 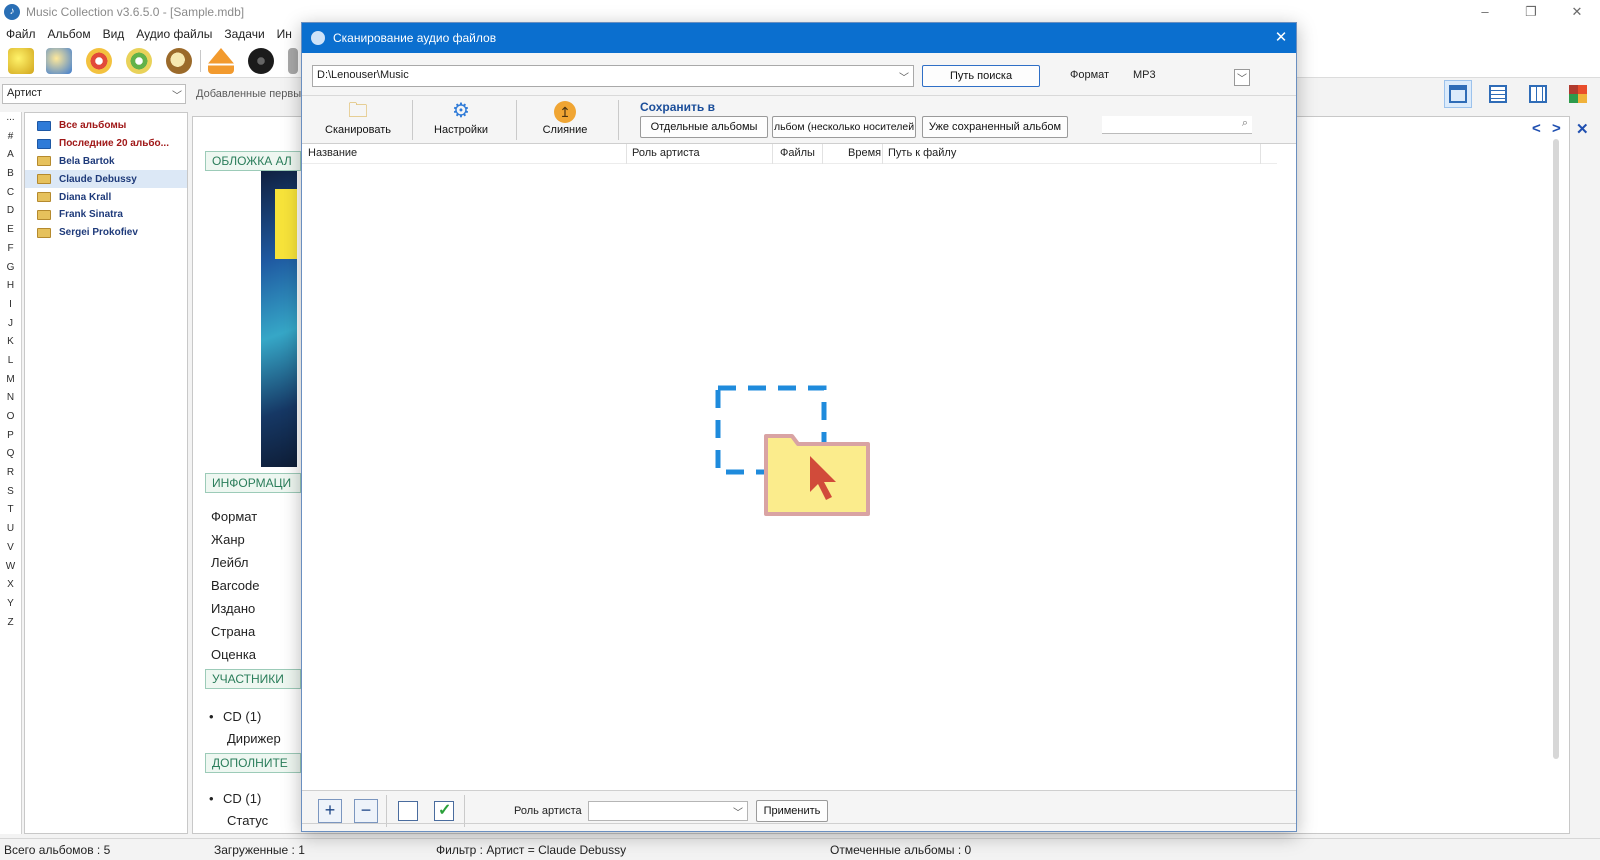 I want to click on search-path-button: Путь поиска, so click(x=981, y=76).